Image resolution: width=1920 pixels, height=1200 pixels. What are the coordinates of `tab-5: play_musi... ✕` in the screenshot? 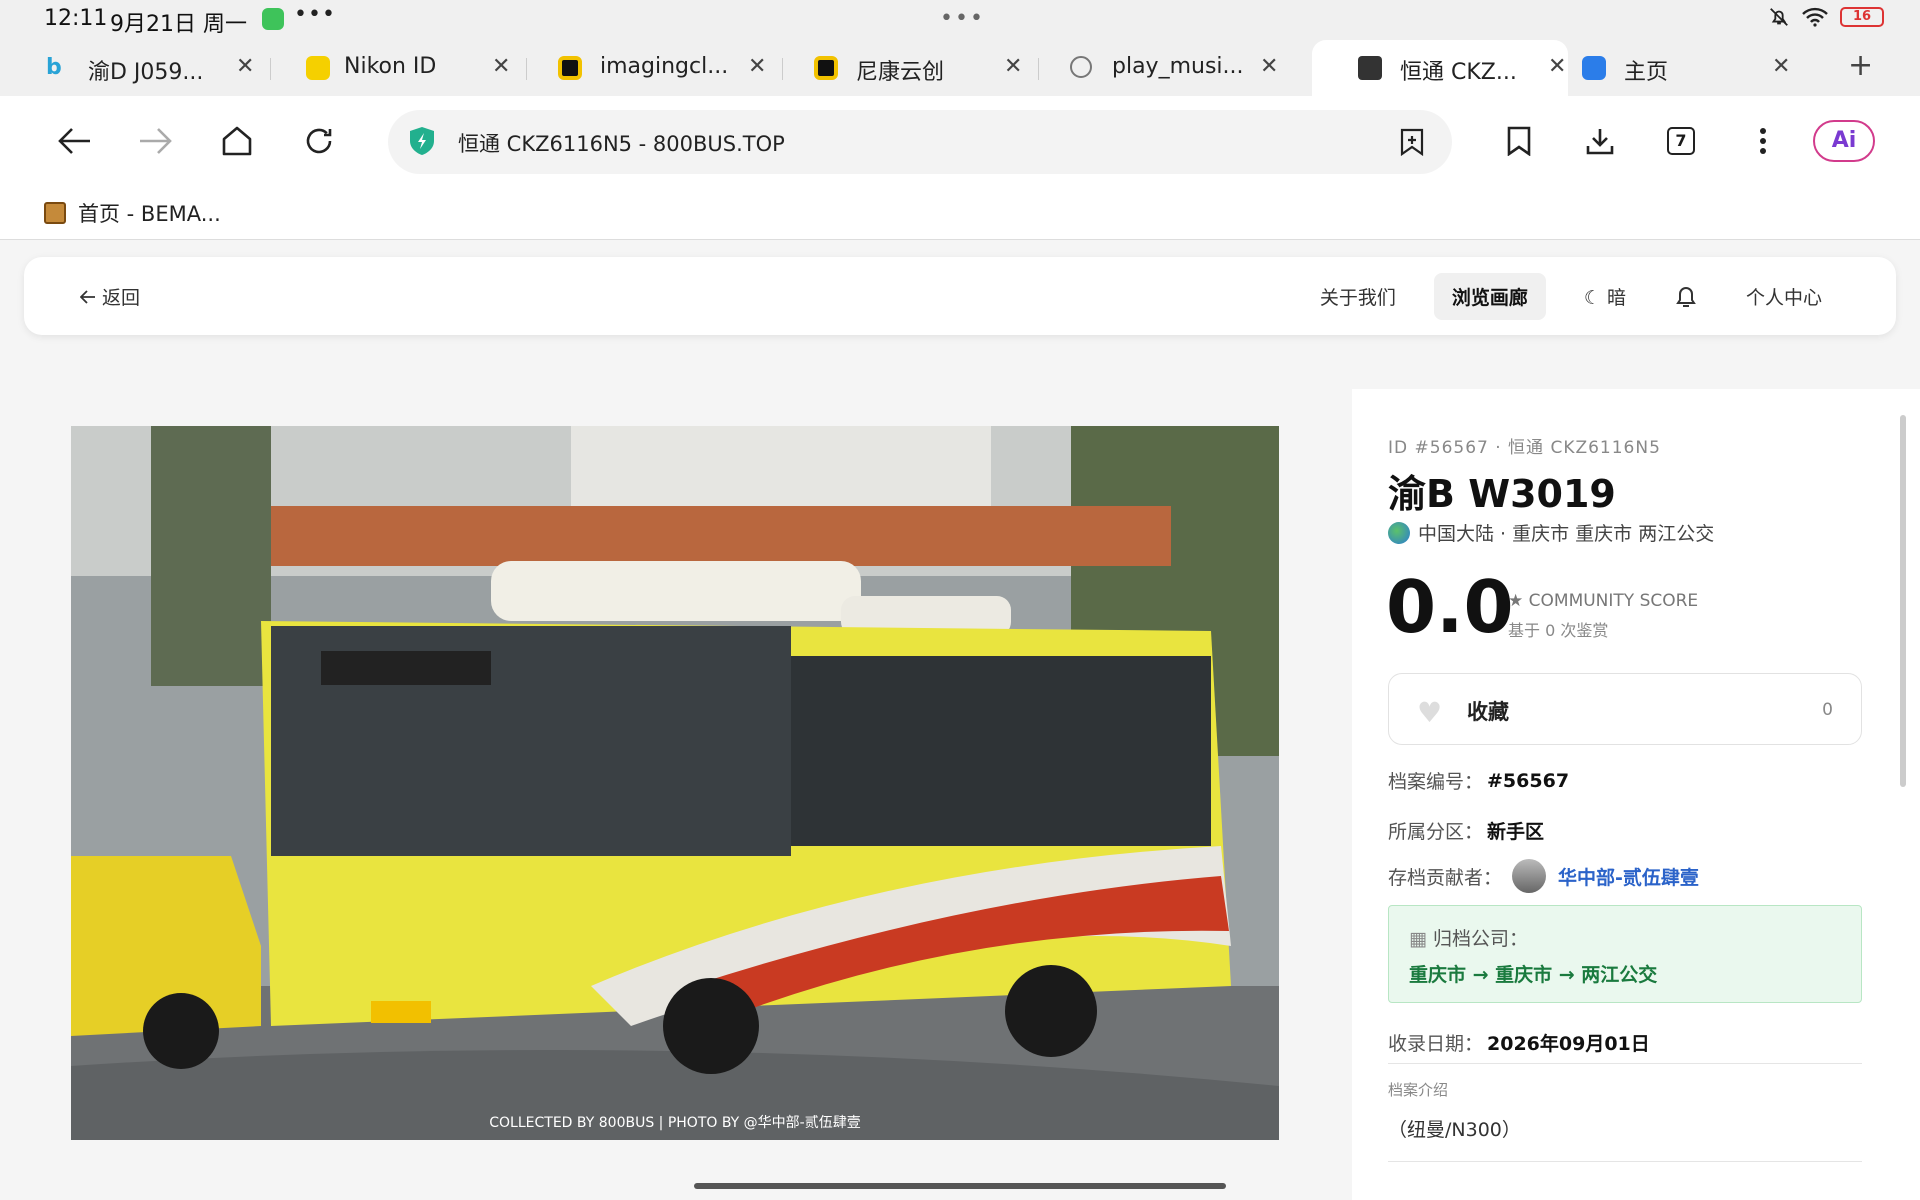 It's located at (1152, 68).